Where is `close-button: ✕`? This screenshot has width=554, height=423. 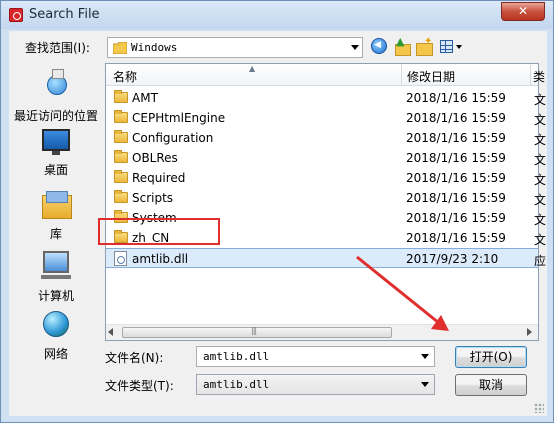 close-button: ✕ is located at coordinates (523, 11).